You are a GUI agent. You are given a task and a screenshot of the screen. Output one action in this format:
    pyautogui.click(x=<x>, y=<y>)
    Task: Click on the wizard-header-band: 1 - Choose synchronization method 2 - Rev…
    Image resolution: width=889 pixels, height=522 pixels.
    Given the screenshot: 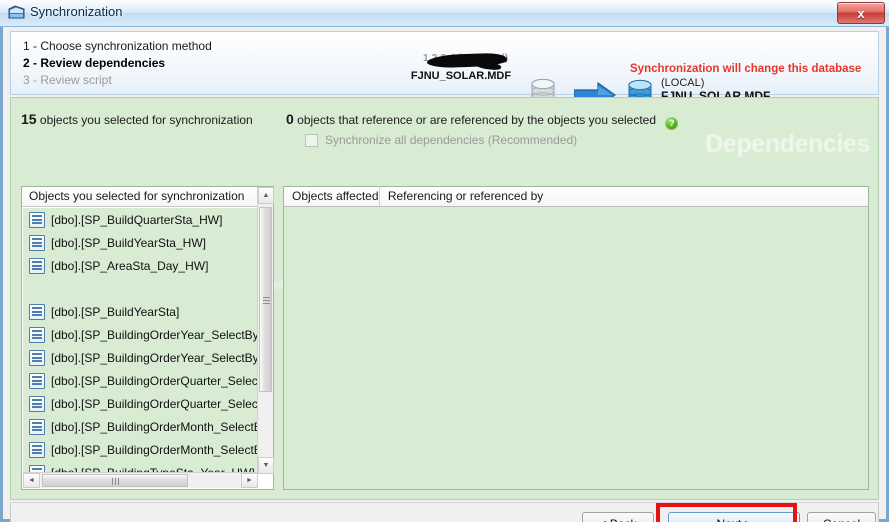 What is the action you would take?
    pyautogui.click(x=444, y=70)
    